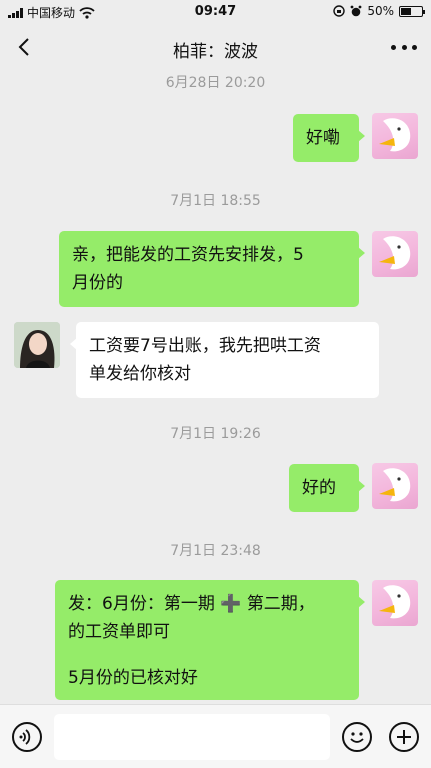  I want to click on message-bubble-mine: 好嘞, so click(329, 138).